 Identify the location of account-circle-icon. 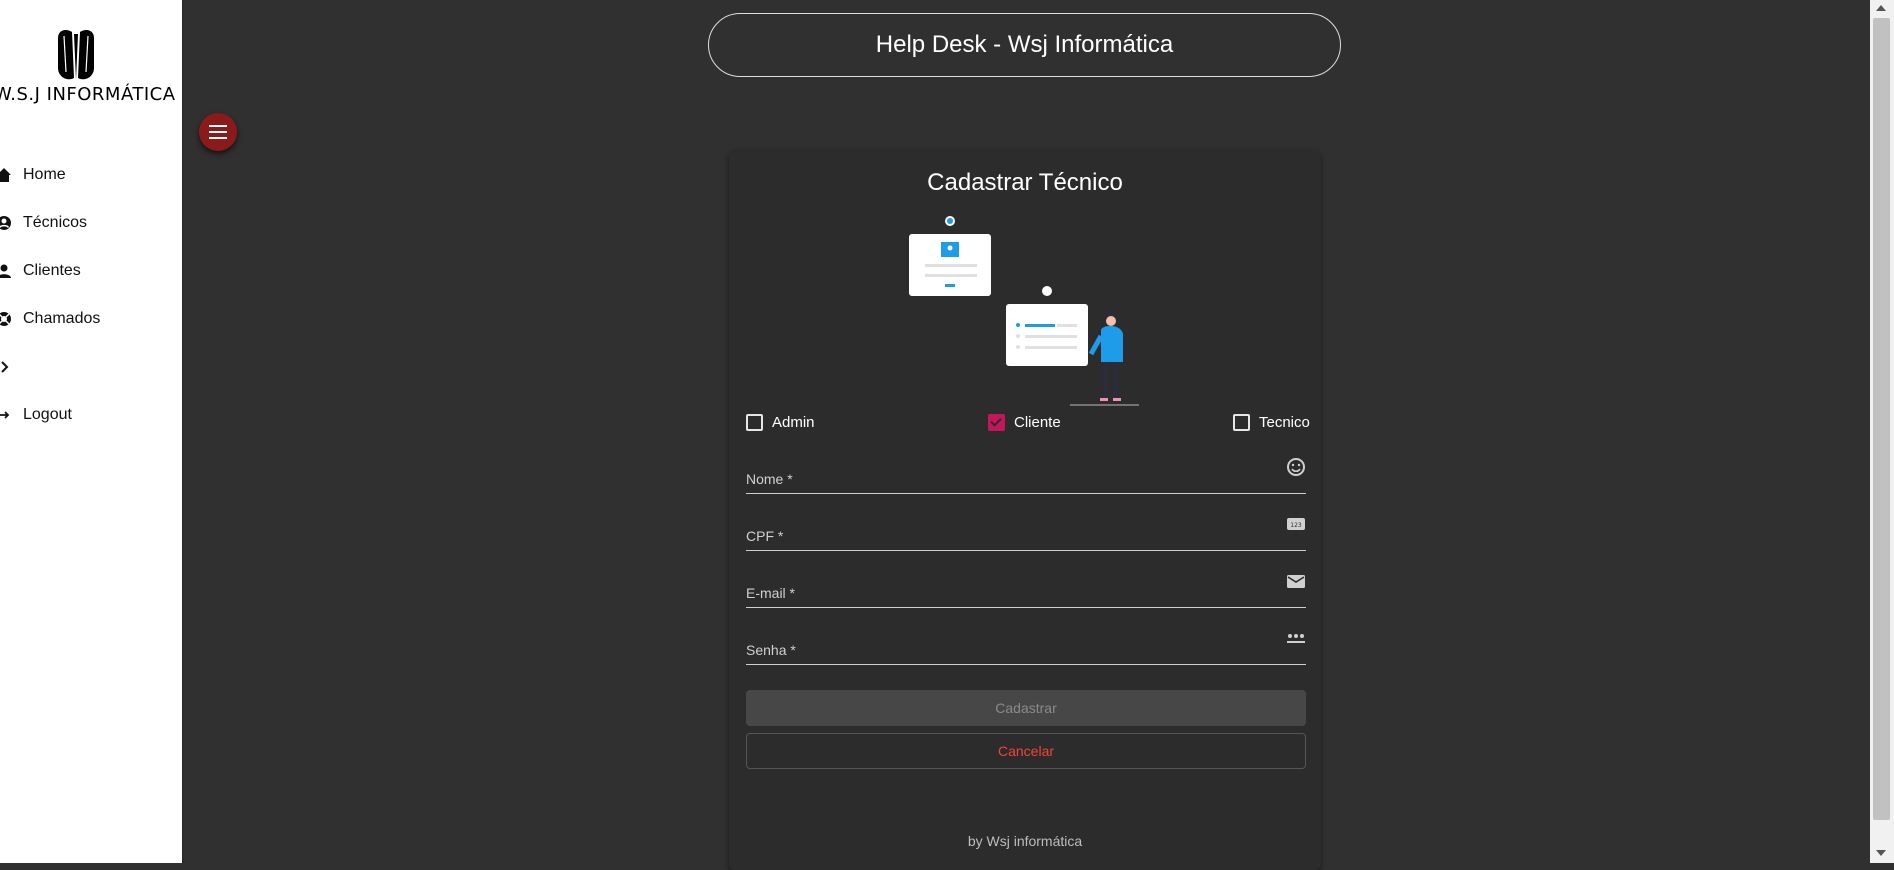
(5, 223).